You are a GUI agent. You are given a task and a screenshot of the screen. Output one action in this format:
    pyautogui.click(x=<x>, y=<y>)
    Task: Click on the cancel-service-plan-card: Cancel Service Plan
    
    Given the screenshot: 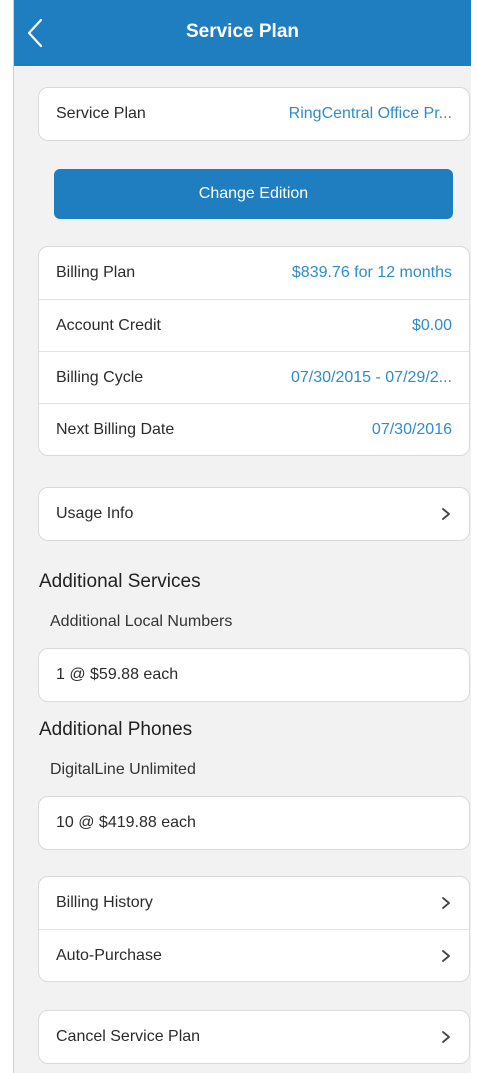 What is the action you would take?
    pyautogui.click(x=254, y=1037)
    